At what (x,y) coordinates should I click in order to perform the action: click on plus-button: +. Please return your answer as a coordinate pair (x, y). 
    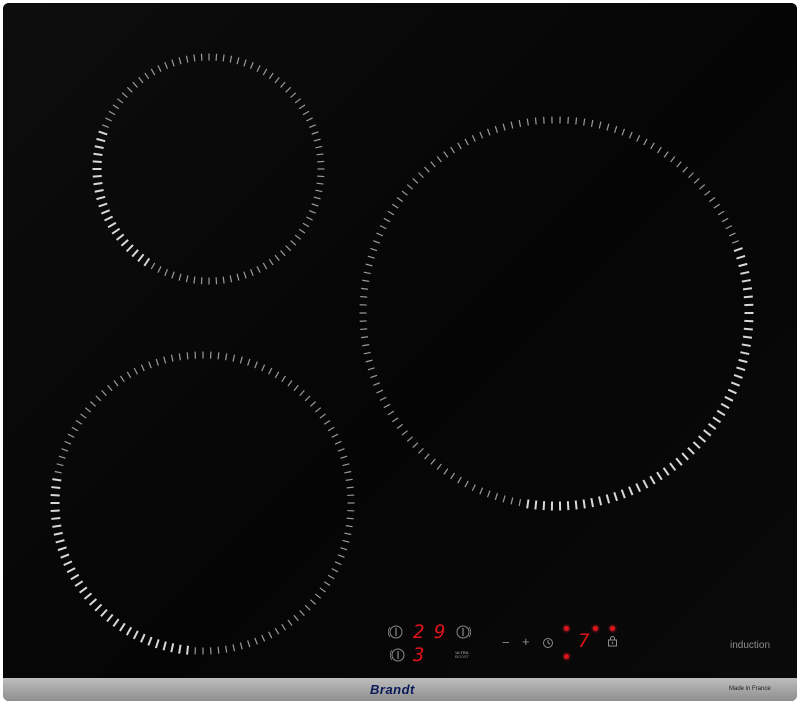
    Looking at the image, I should click on (526, 641).